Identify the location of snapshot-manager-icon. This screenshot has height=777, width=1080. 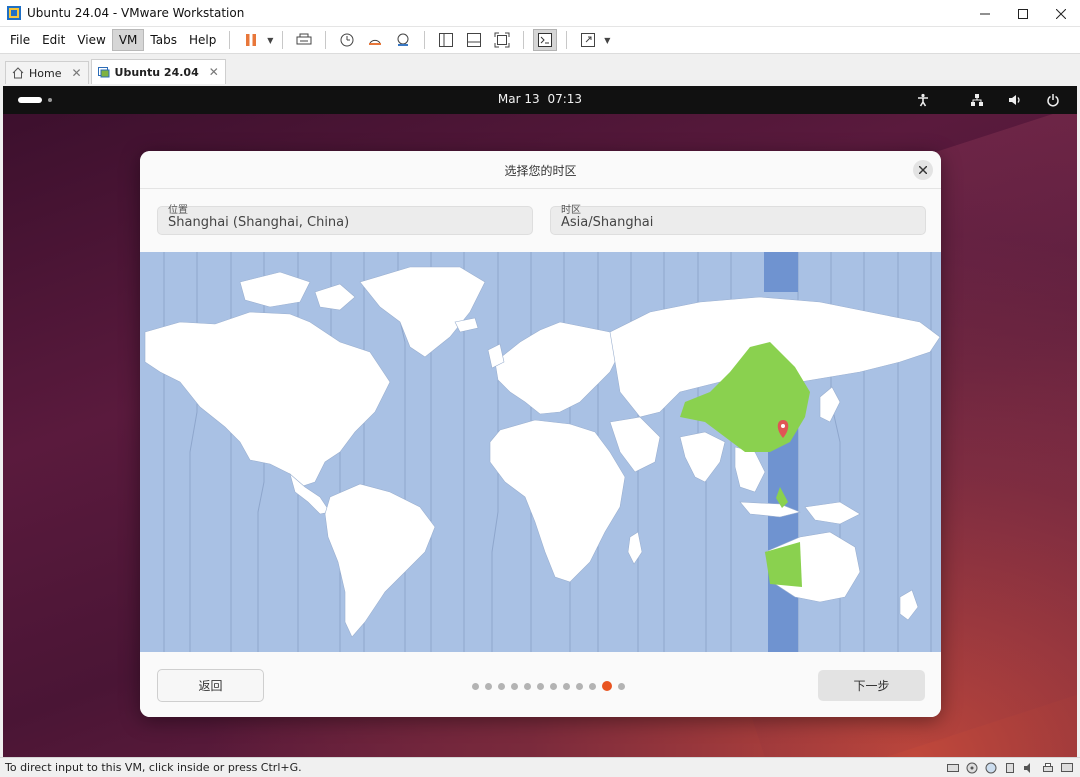
(403, 39).